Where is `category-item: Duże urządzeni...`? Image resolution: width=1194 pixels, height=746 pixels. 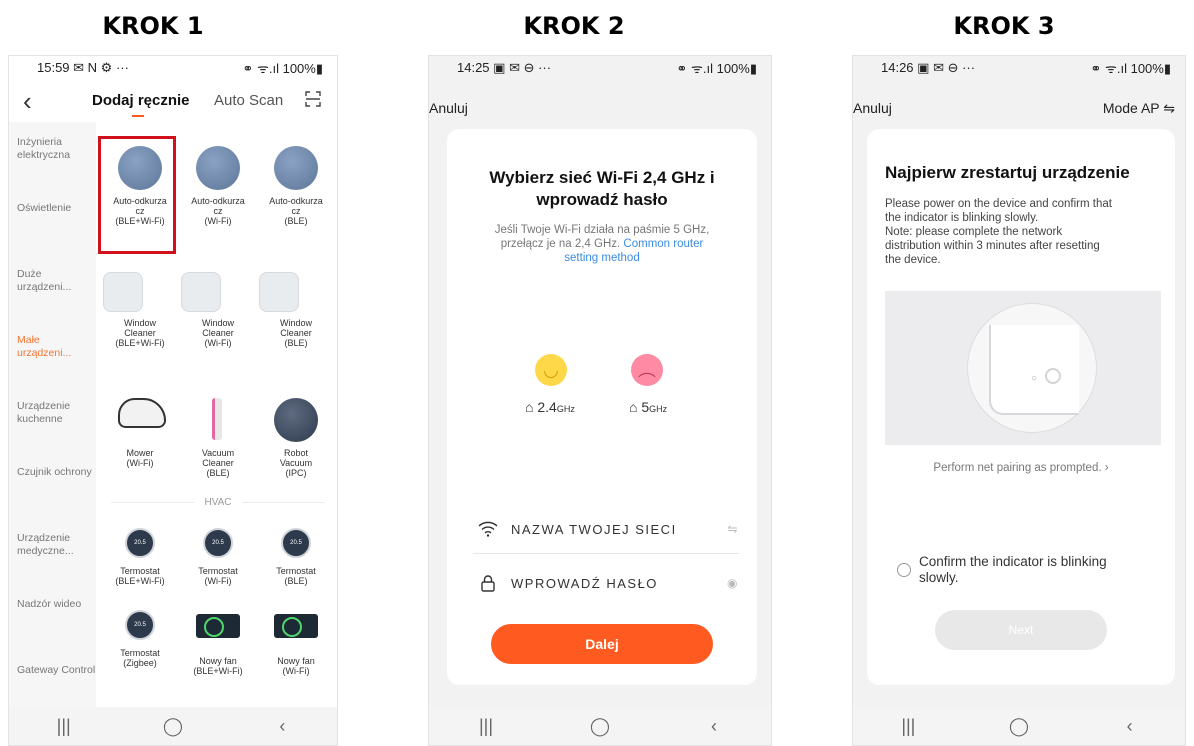 category-item: Duże urządzeni... is located at coordinates (56, 287).